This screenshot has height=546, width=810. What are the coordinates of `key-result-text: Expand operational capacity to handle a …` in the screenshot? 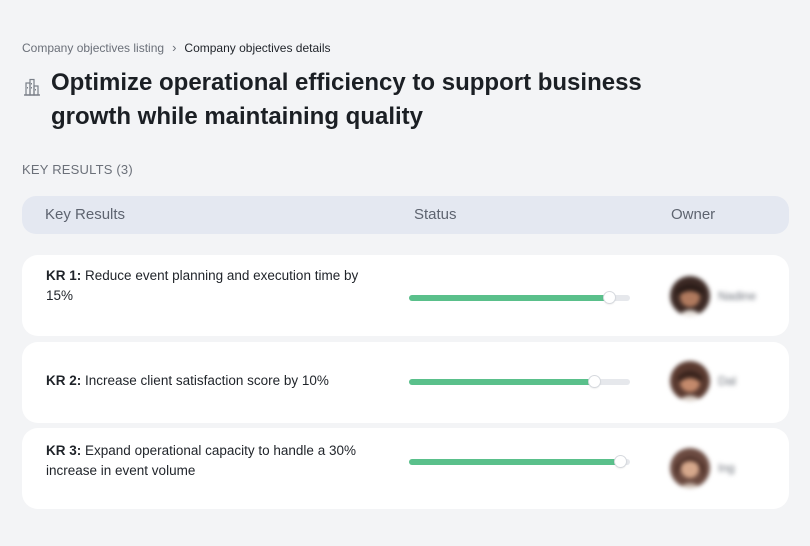 It's located at (201, 460).